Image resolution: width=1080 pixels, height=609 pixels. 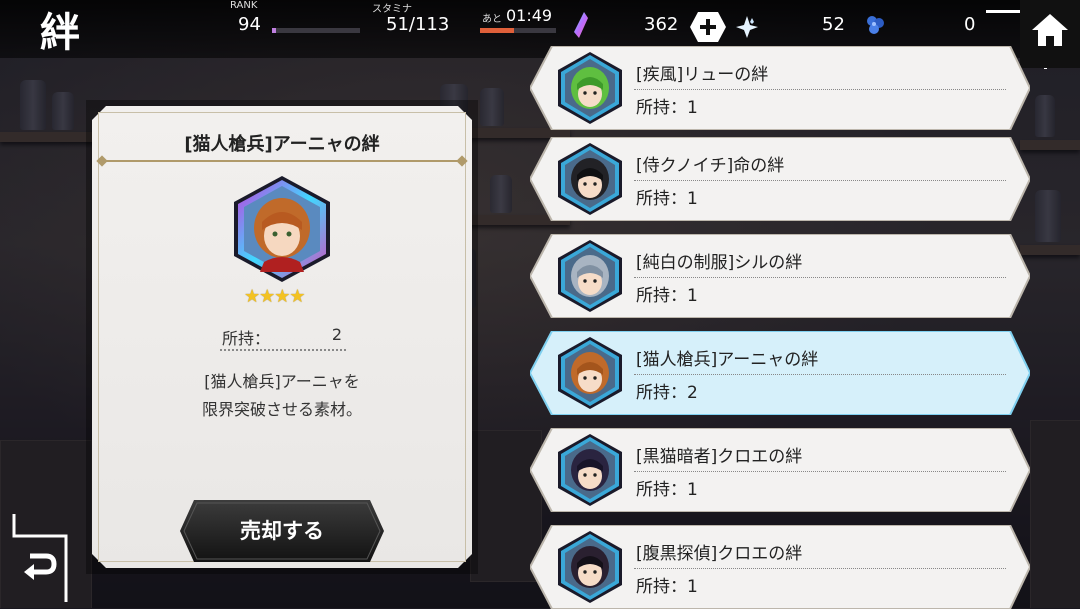 What do you see at coordinates (780, 276) in the screenshot?
I see `list-item: [純白の制服]シルの絆 所持：1` at bounding box center [780, 276].